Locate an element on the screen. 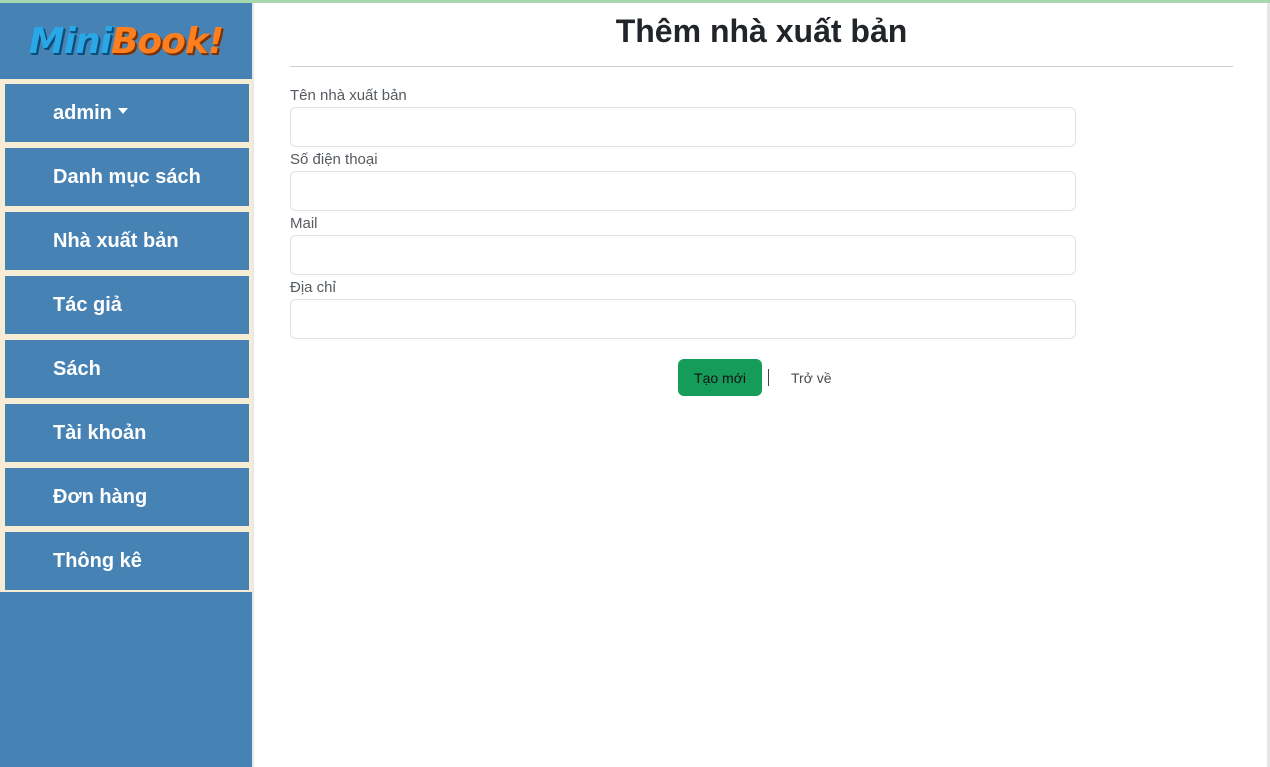  title-divider is located at coordinates (761, 66).